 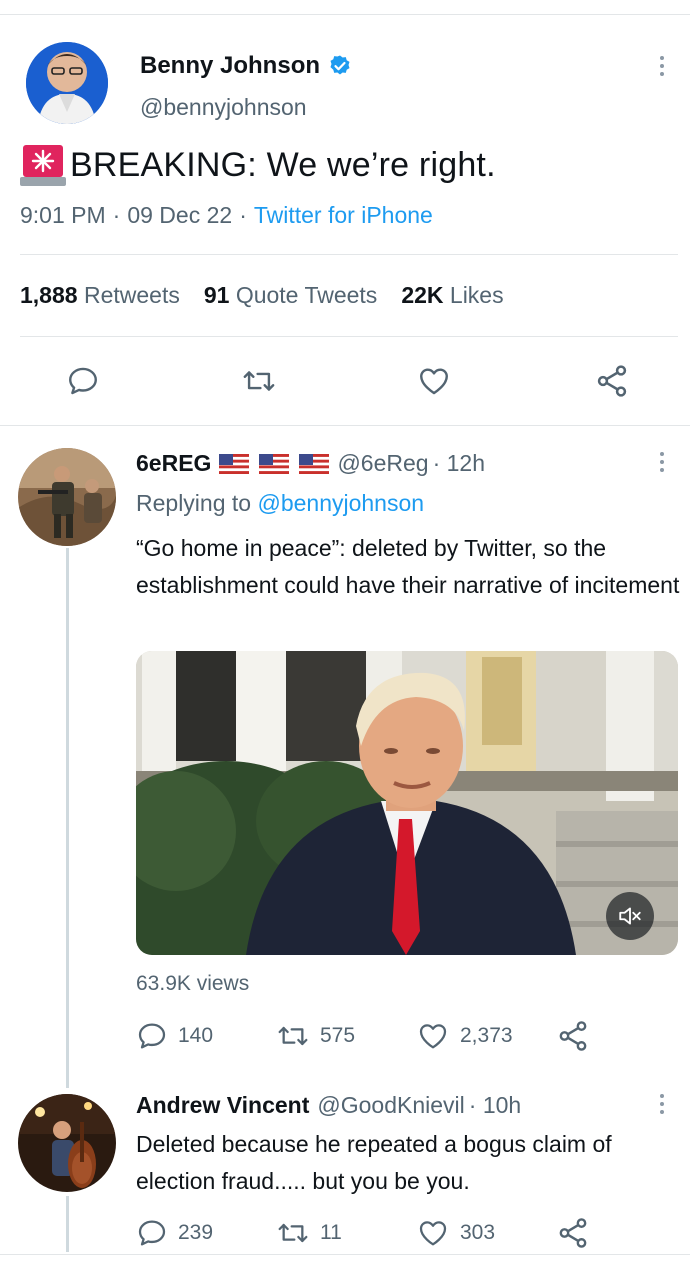 What do you see at coordinates (43, 165) in the screenshot?
I see `siren-emoji-icon` at bounding box center [43, 165].